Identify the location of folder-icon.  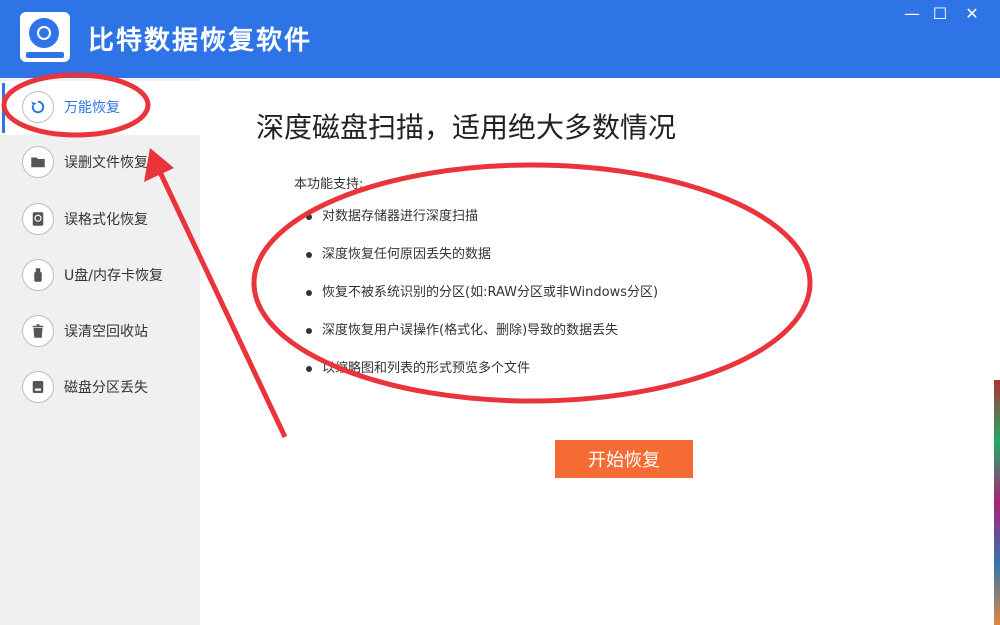
(38, 162).